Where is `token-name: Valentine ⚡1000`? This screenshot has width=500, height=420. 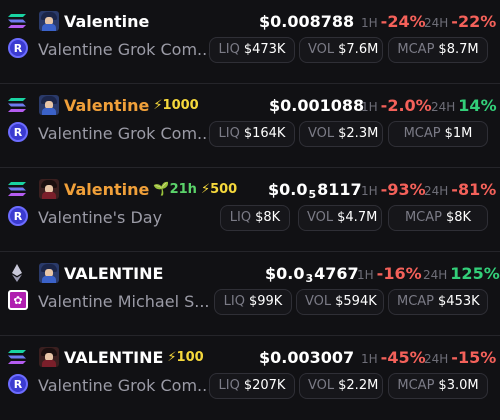 token-name: Valentine ⚡1000 is located at coordinates (131, 106).